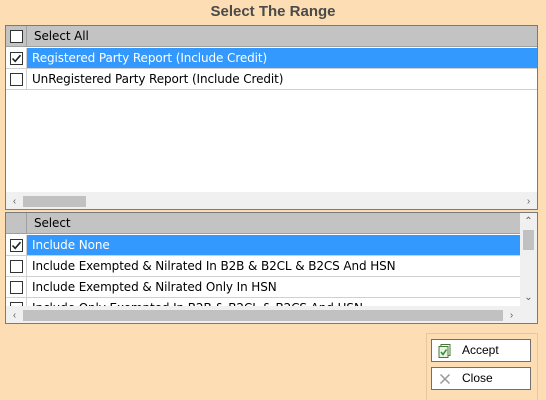 This screenshot has height=400, width=546. What do you see at coordinates (16, 266) in the screenshot?
I see `exempted-all-checkbox` at bounding box center [16, 266].